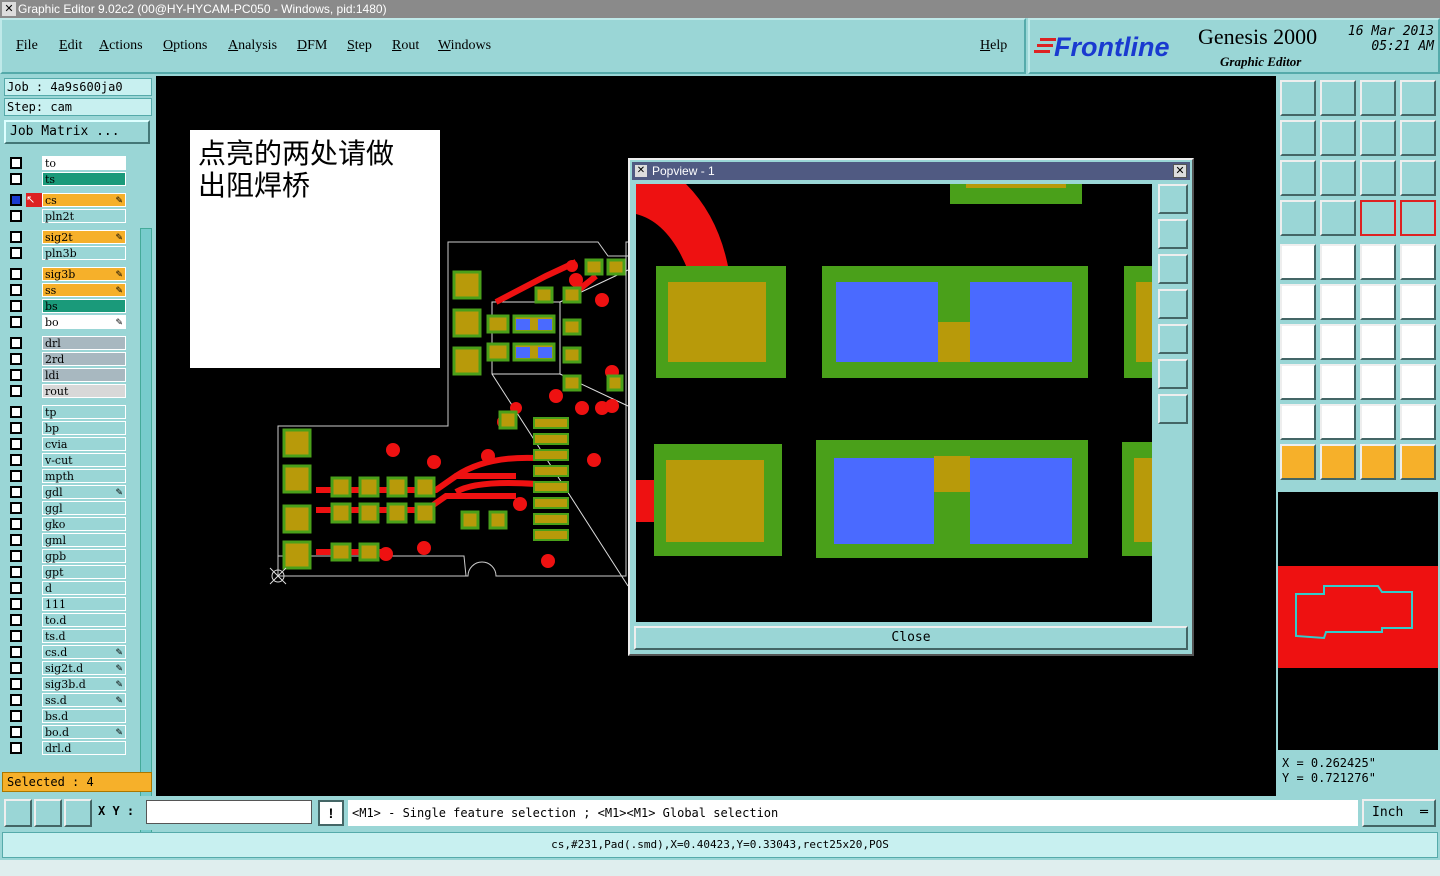 This screenshot has height=876, width=1440. Describe the element at coordinates (66, 652) in the screenshot. I see `layer-row-cs.d: cs.d ✎` at that location.